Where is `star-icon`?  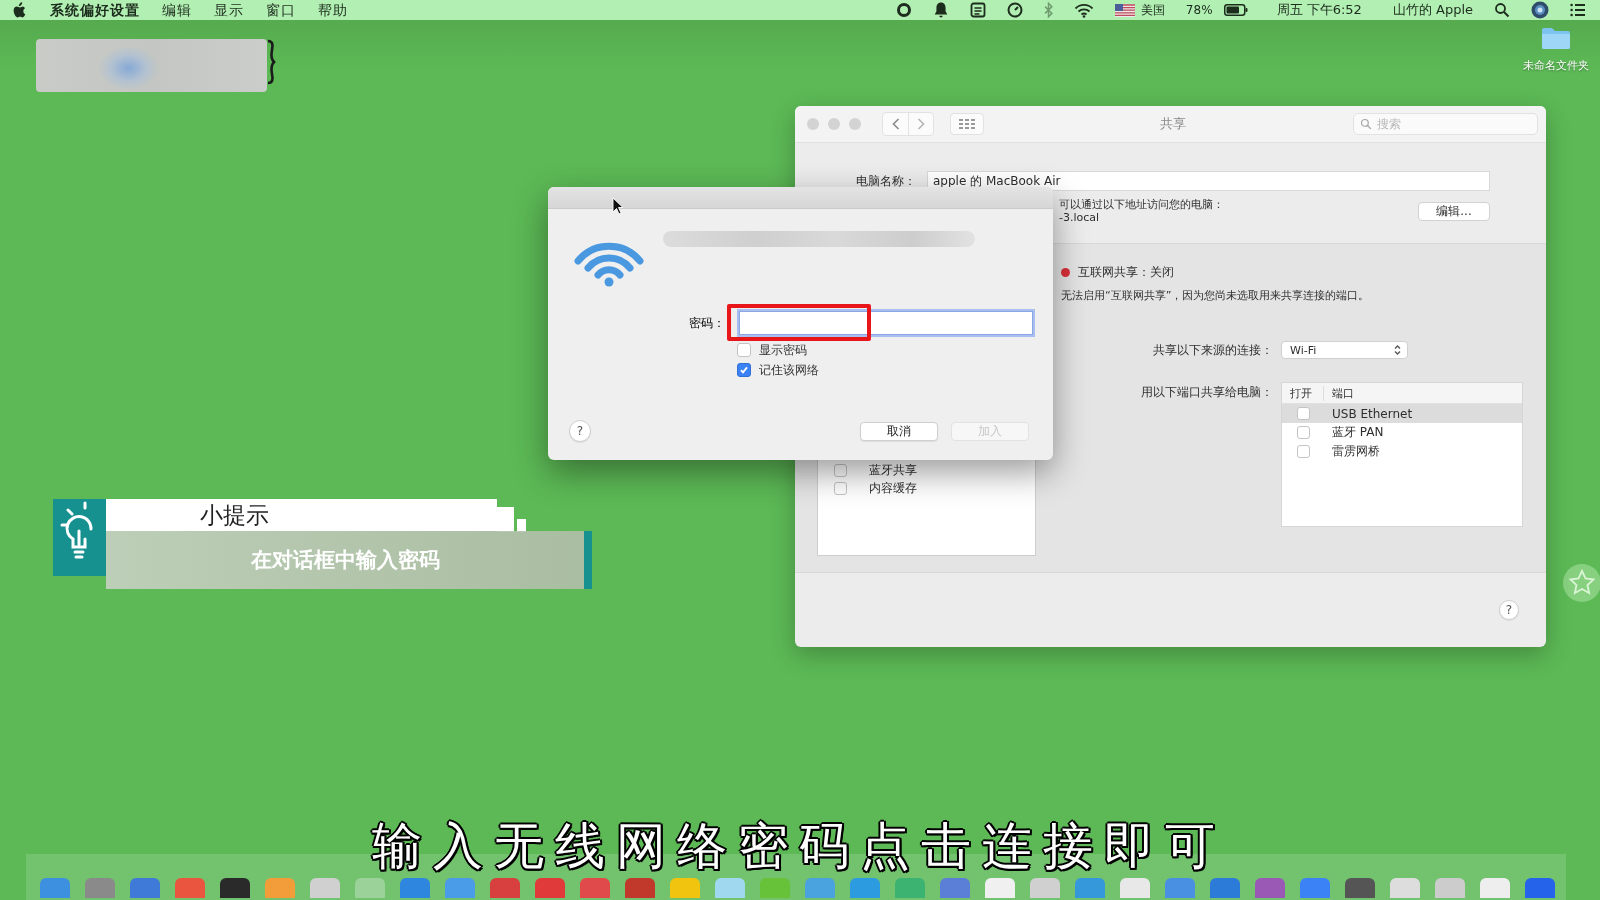
star-icon is located at coordinates (1580, 583).